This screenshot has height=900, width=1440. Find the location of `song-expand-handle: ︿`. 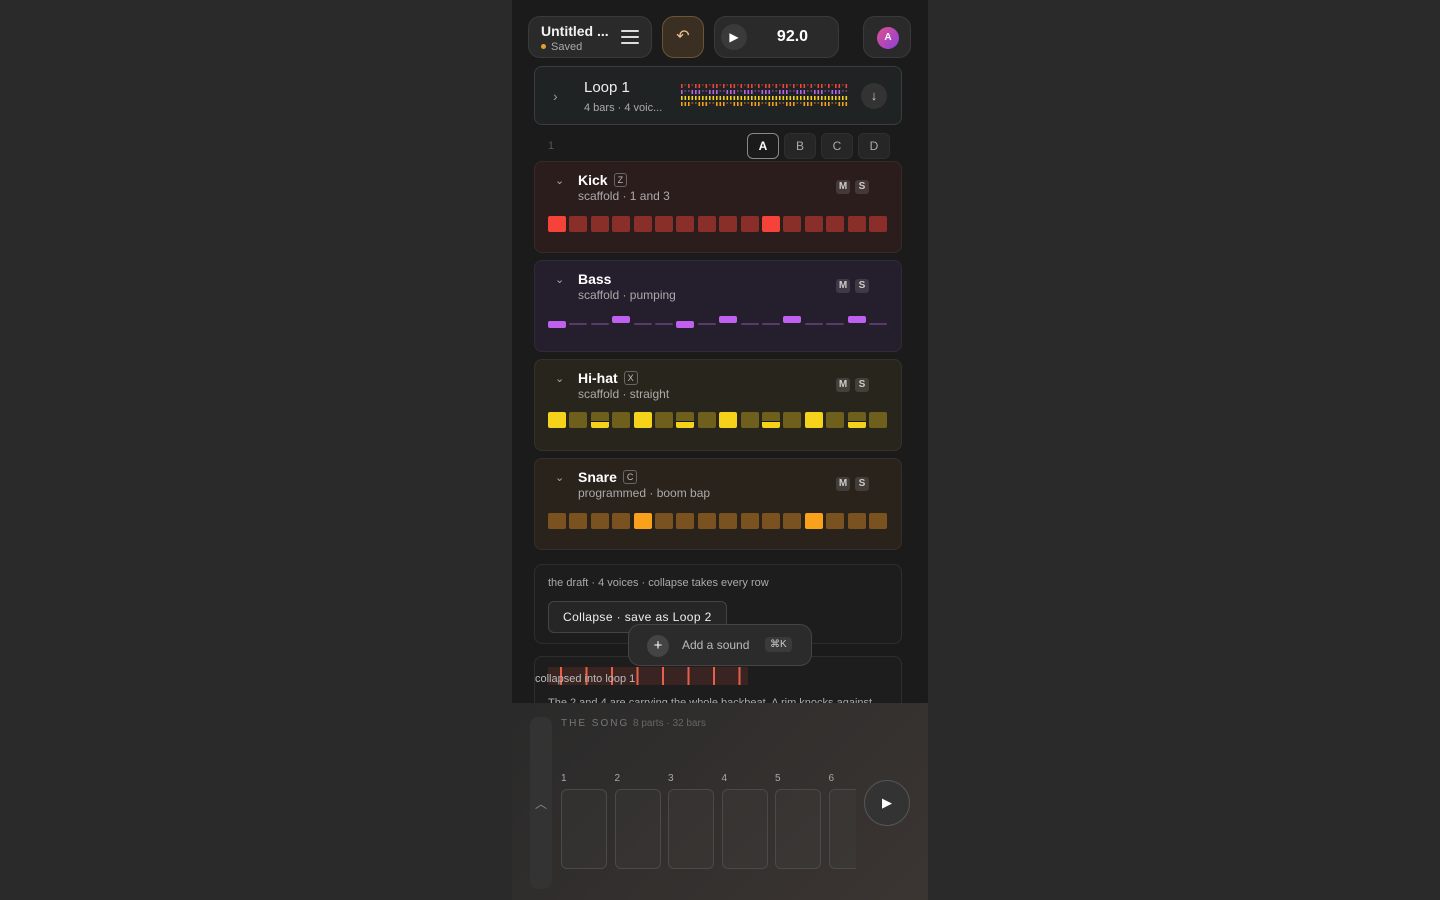

song-expand-handle: ︿ is located at coordinates (541, 803).